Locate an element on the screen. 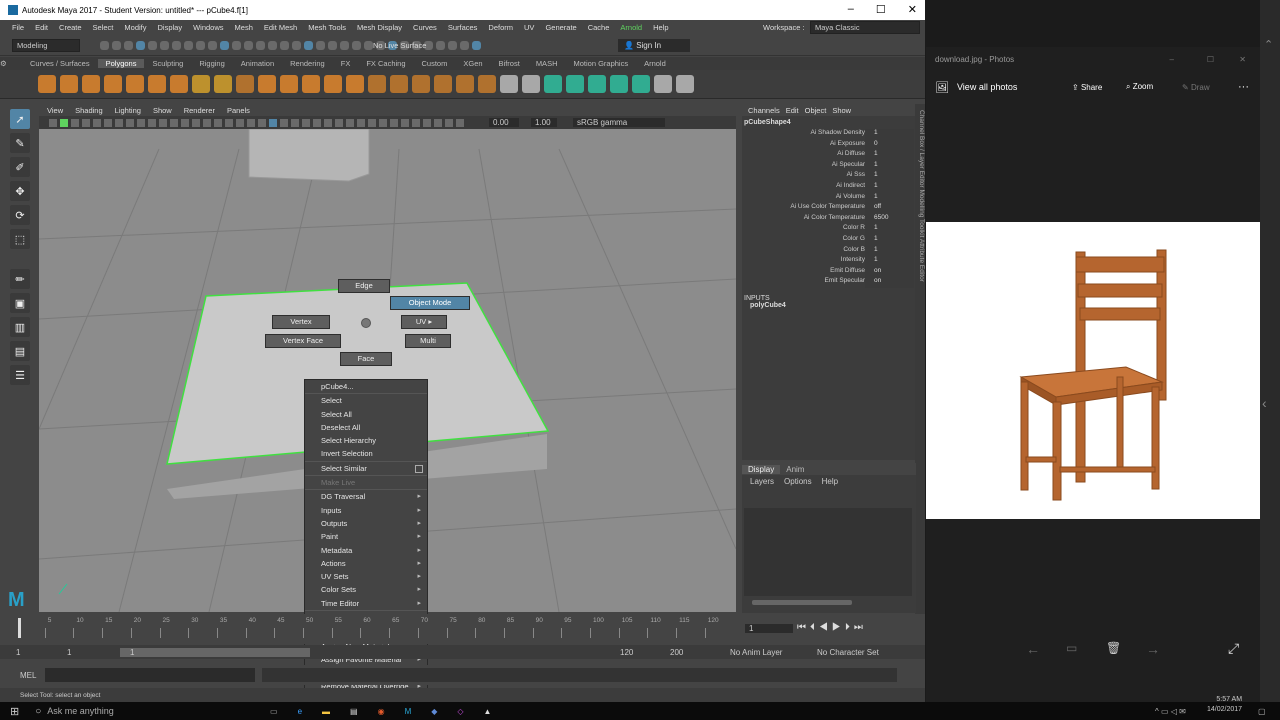  persp-outliner-icon: ▤ is located at coordinates (20, 351).